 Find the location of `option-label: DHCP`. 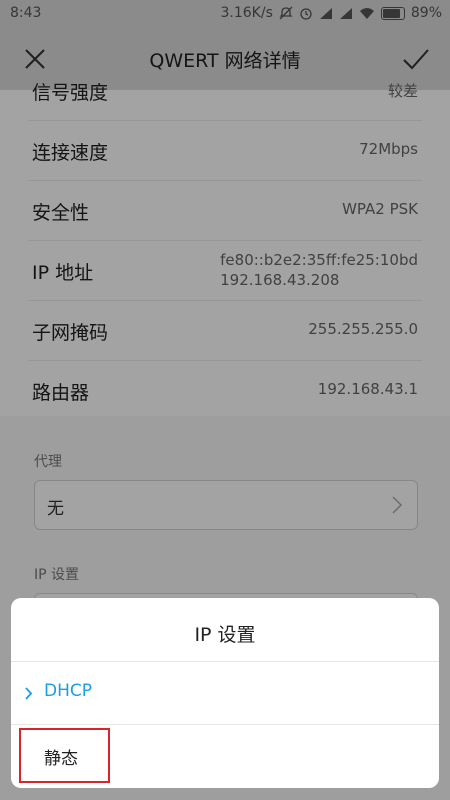

option-label: DHCP is located at coordinates (68, 691).